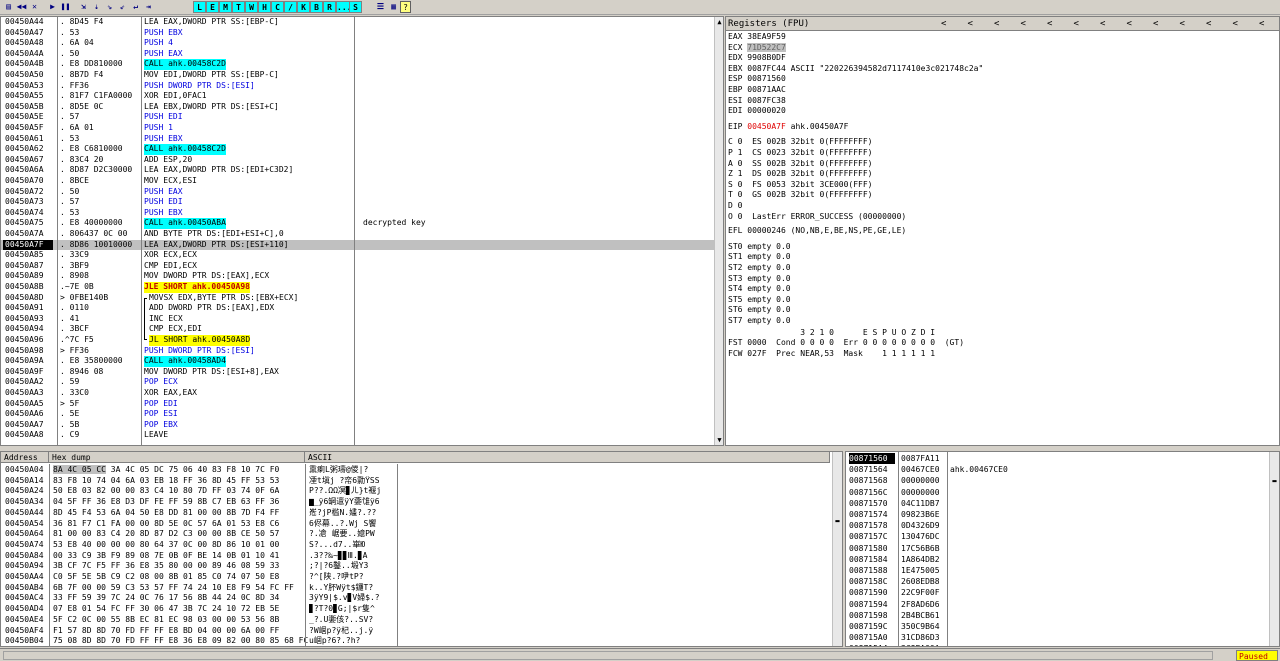 This screenshot has width=1280, height=661. What do you see at coordinates (1056, 492) in the screenshot?
I see `stack-row: 0087156C 00000000` at bounding box center [1056, 492].